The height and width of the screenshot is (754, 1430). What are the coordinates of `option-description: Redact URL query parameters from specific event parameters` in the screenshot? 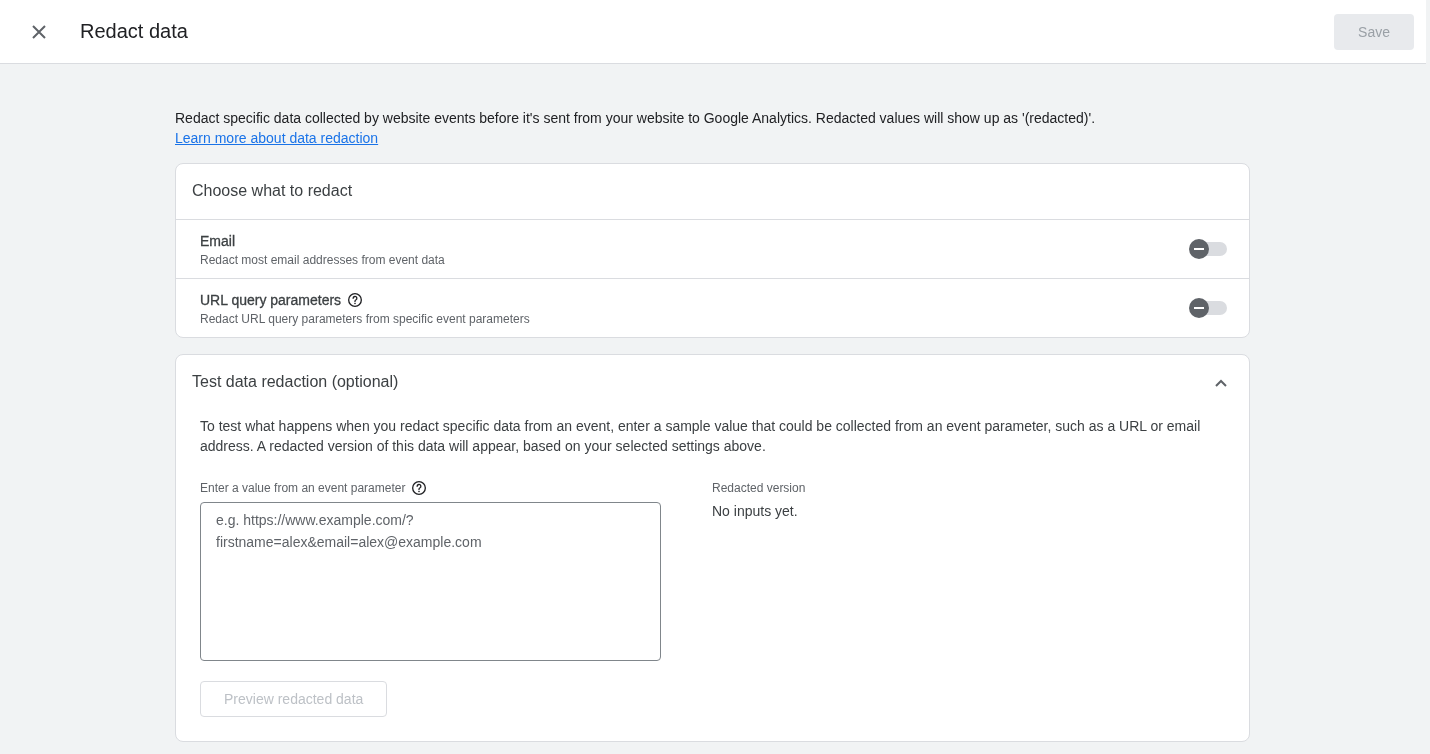 It's located at (365, 319).